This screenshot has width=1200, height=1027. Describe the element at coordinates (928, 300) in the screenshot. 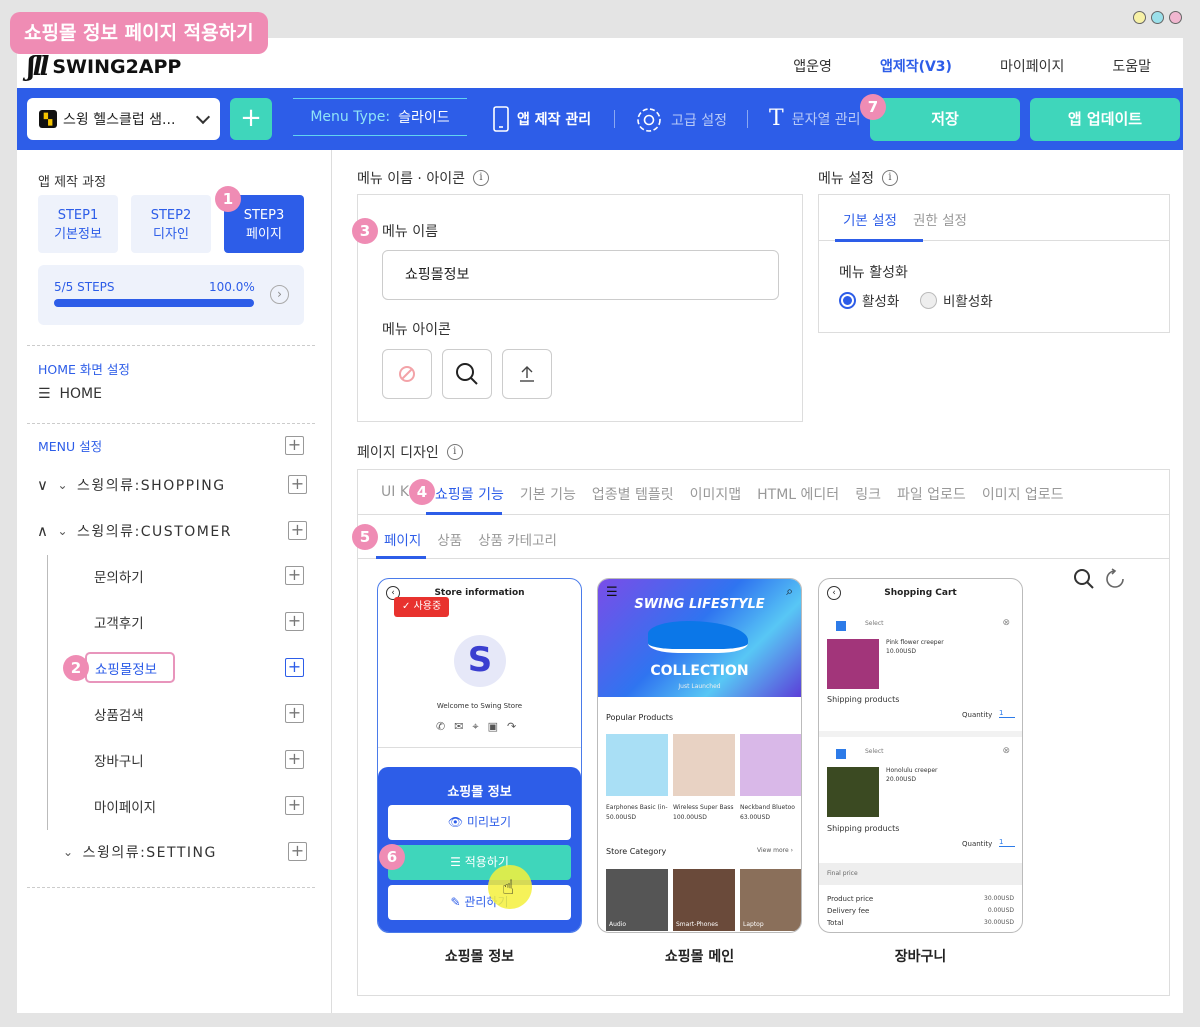

I see `radio-unchecked` at that location.